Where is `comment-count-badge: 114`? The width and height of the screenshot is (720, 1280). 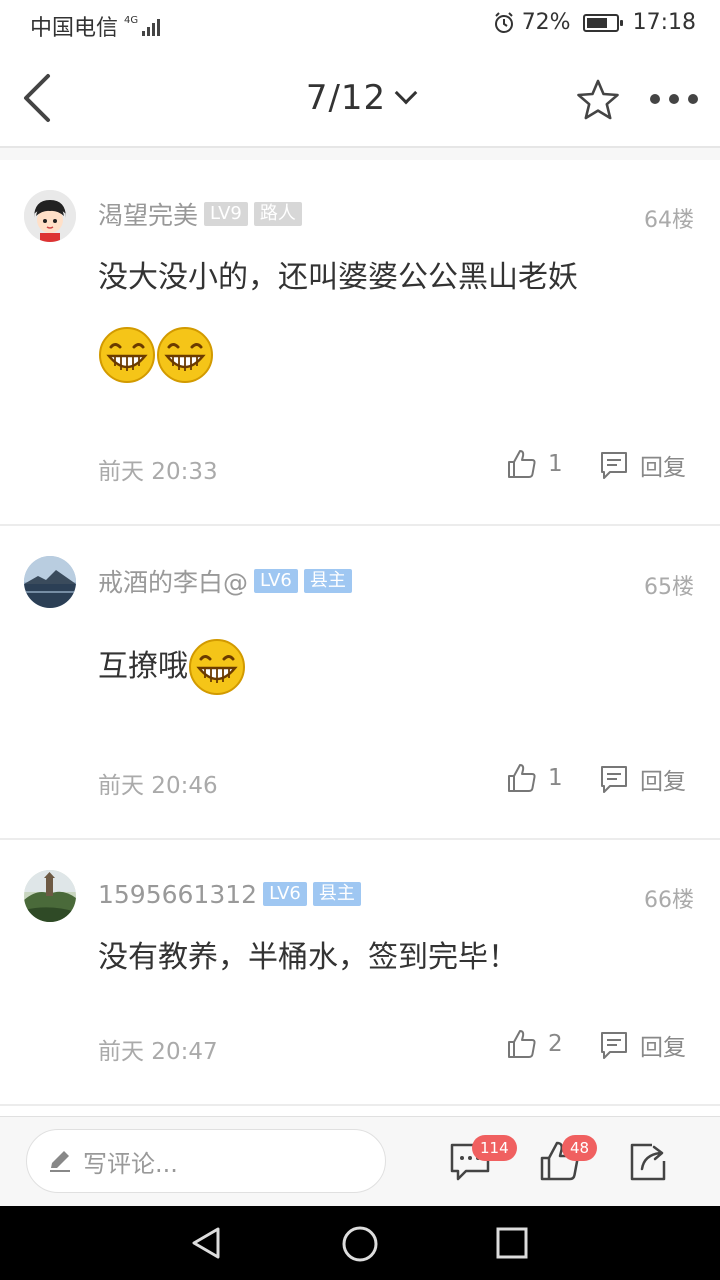
comment-count-badge: 114 is located at coordinates (494, 1148).